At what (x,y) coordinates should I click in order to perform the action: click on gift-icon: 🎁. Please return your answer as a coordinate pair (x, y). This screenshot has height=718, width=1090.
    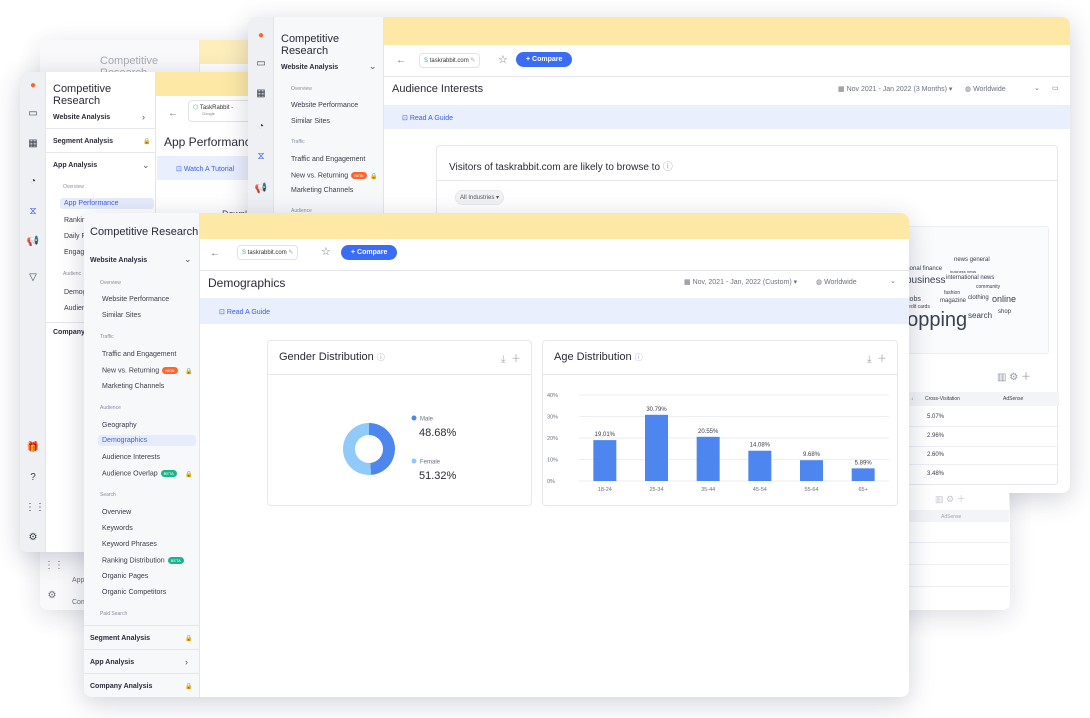
    Looking at the image, I should click on (33, 447).